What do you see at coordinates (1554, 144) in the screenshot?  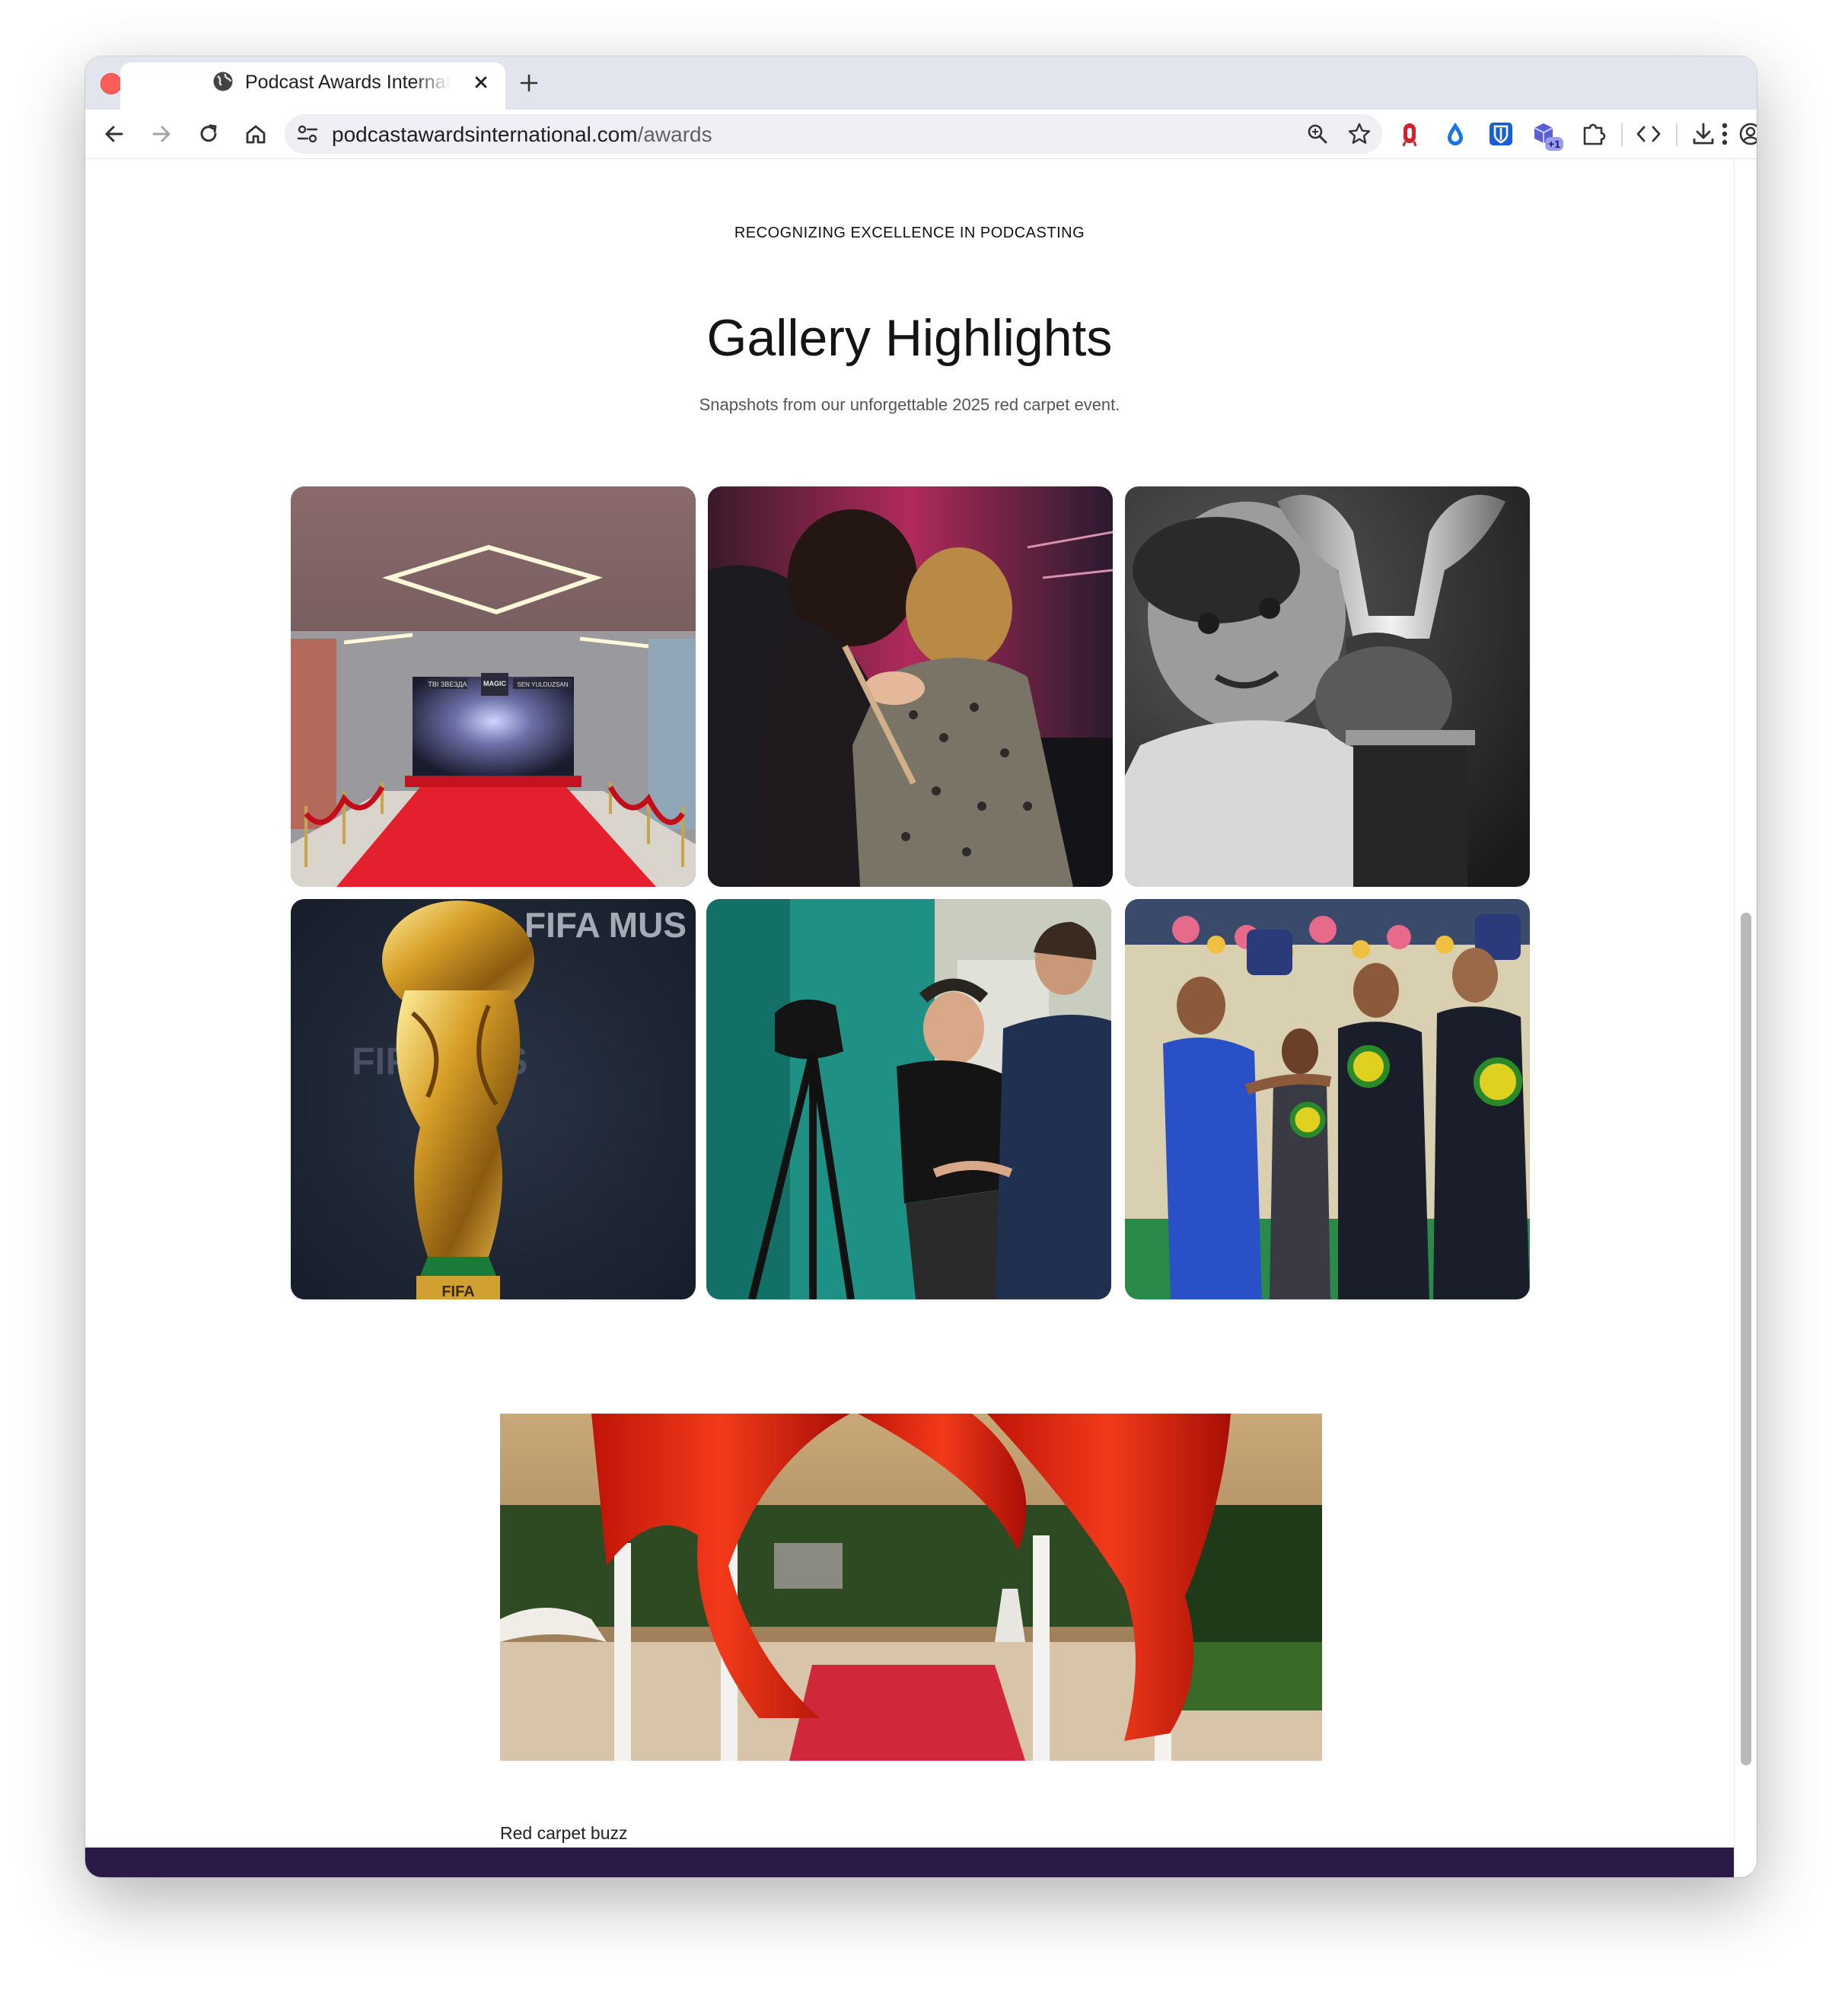 I see `extension-badge: +1` at bounding box center [1554, 144].